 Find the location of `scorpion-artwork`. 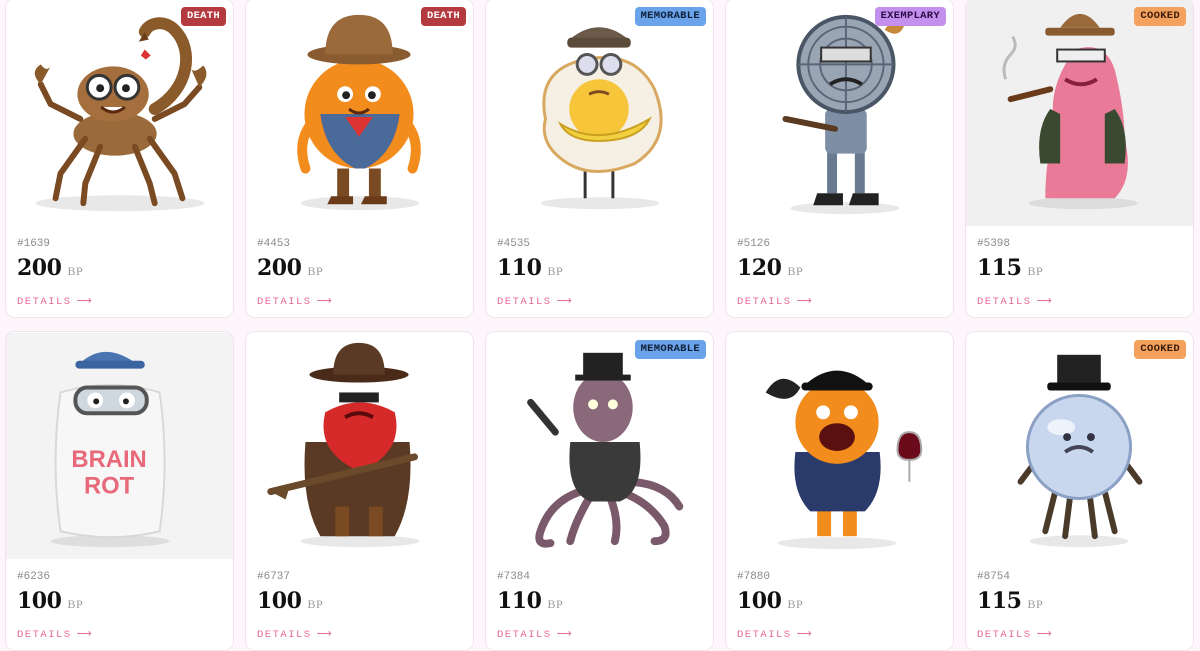

scorpion-artwork is located at coordinates (119, 113).